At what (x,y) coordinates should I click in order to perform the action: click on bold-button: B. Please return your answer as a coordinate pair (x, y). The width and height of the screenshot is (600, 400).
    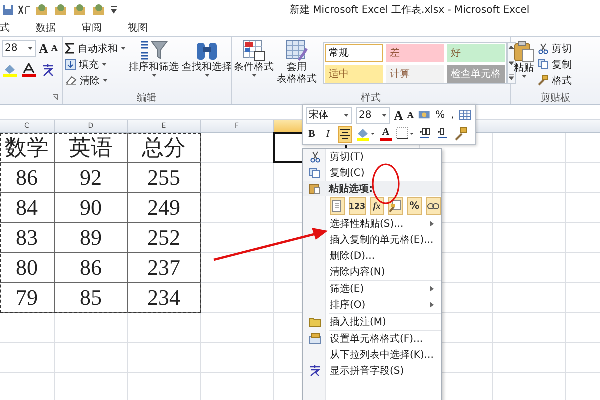
    Looking at the image, I should click on (312, 134).